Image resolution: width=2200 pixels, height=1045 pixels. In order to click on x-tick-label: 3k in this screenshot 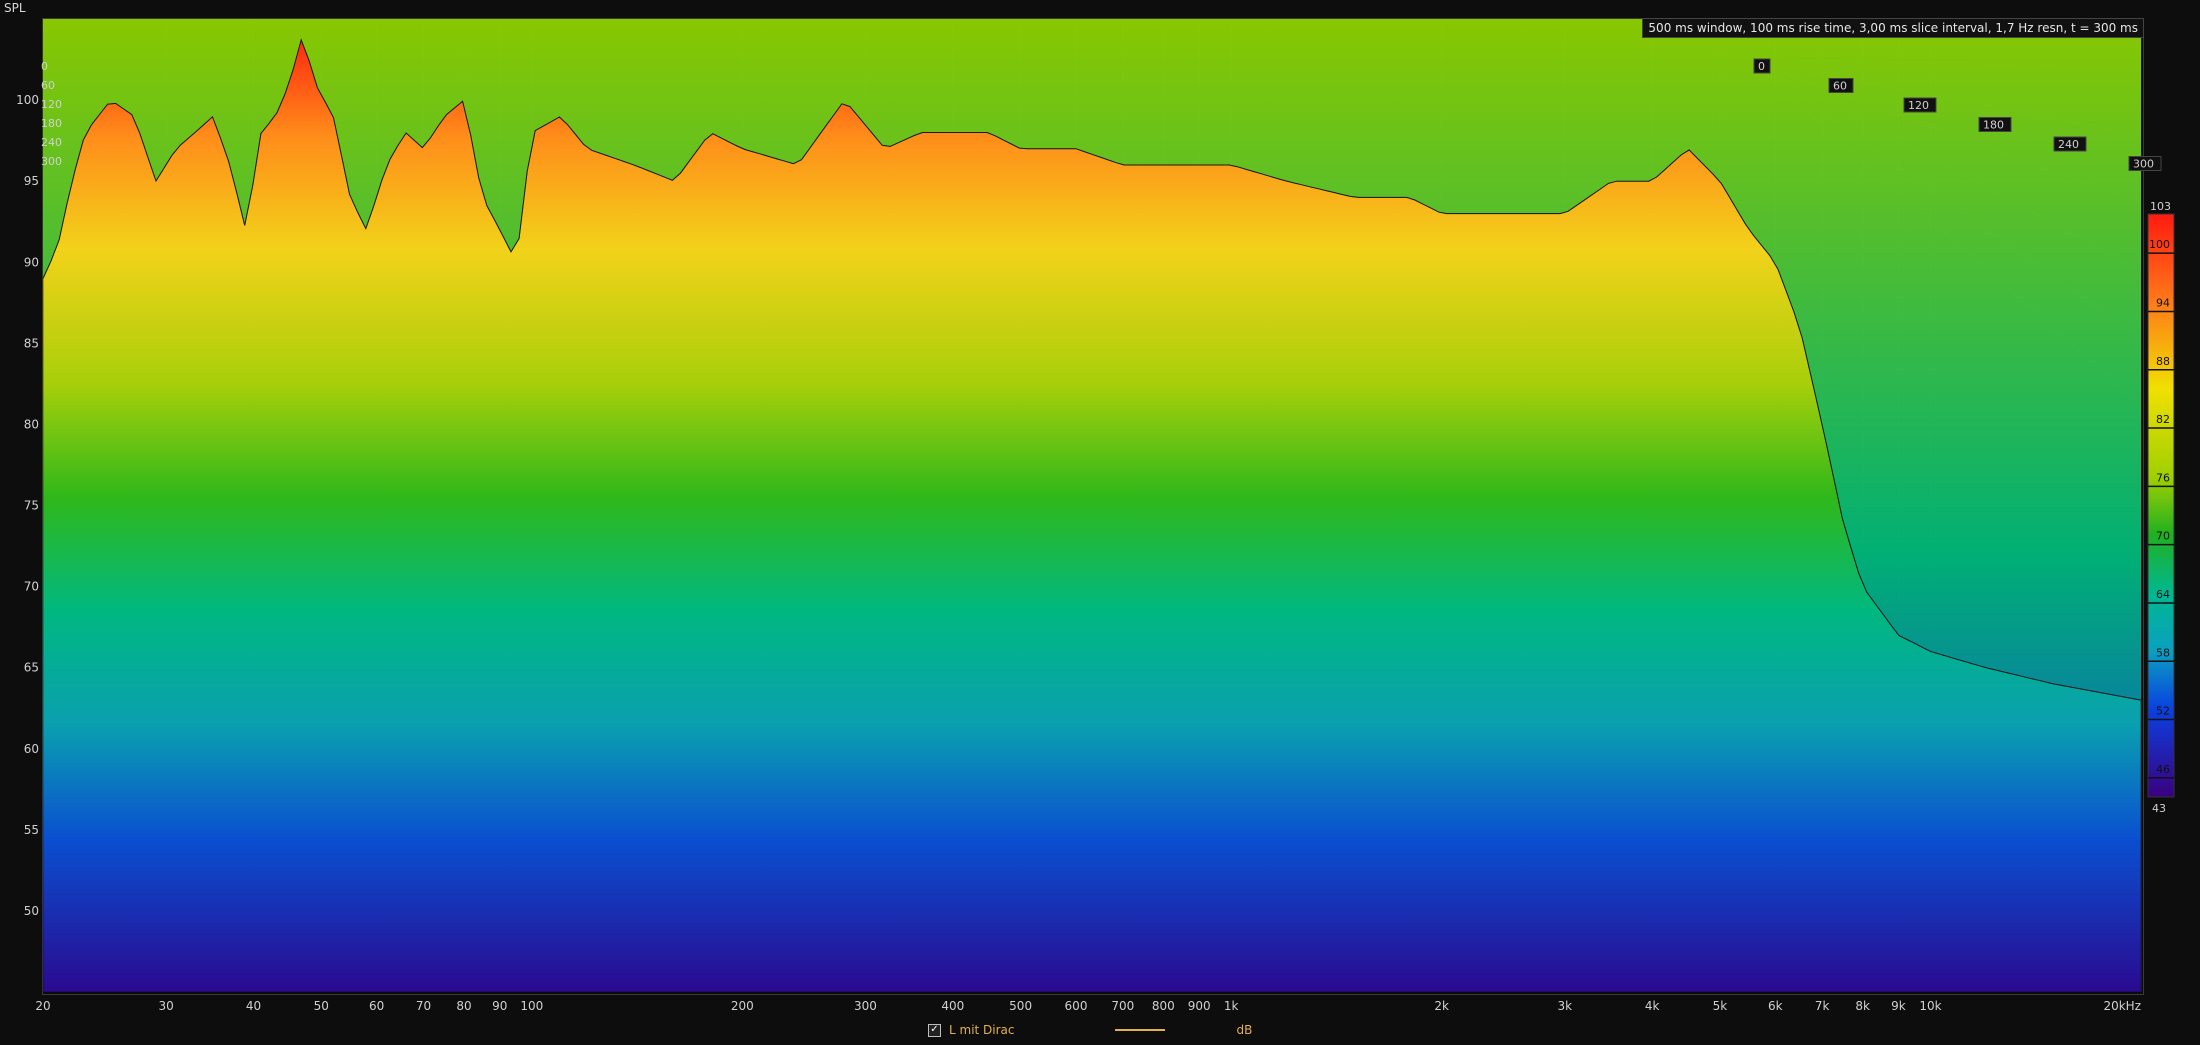, I will do `click(1565, 1006)`.